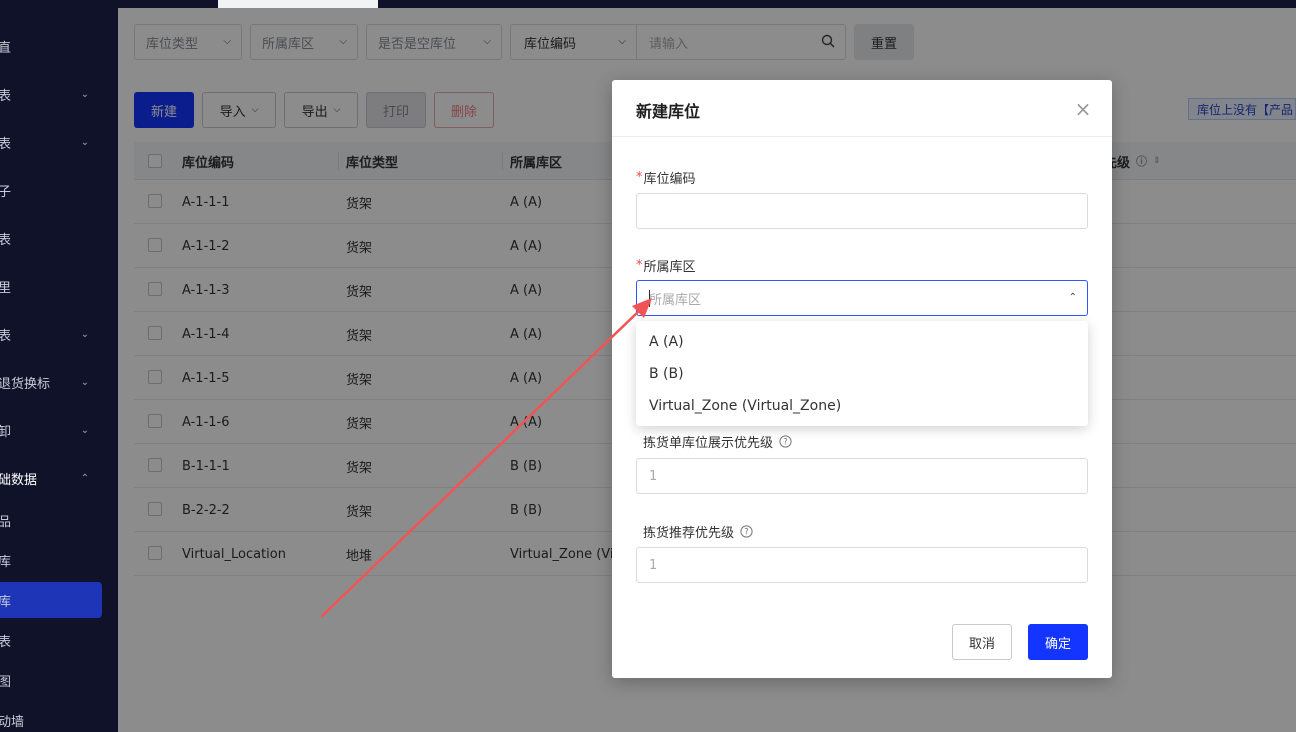 This screenshot has width=1296, height=732. I want to click on top-strip, so click(707, 4).